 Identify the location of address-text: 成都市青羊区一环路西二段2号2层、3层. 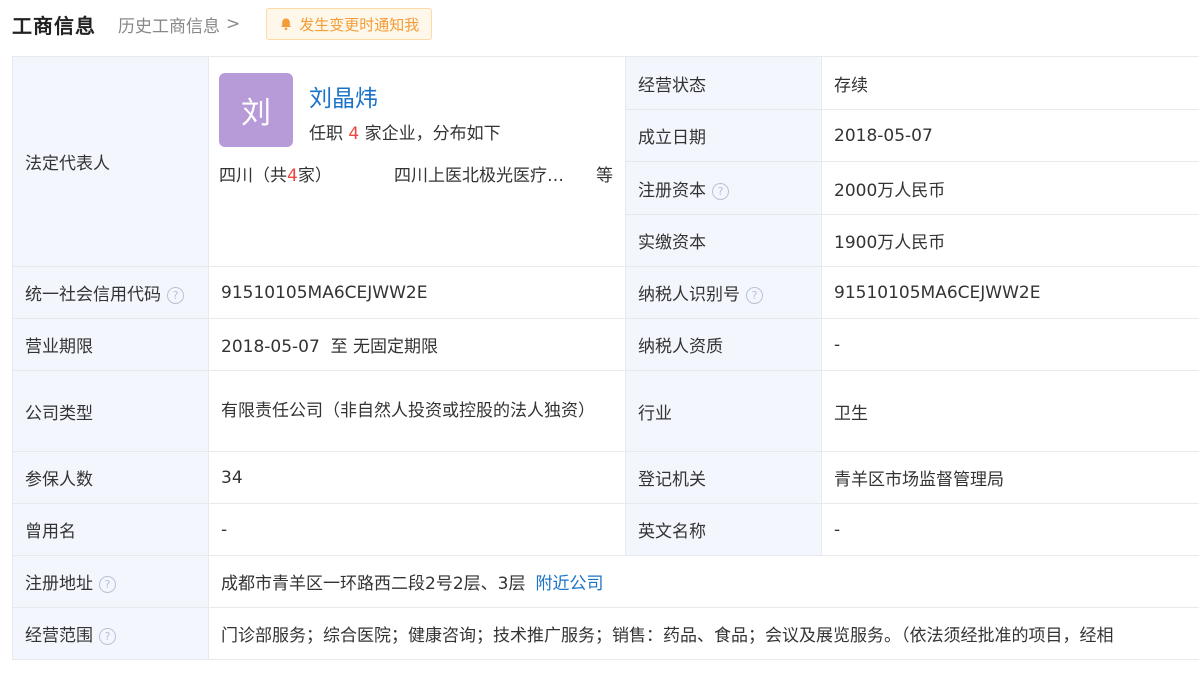
(373, 584).